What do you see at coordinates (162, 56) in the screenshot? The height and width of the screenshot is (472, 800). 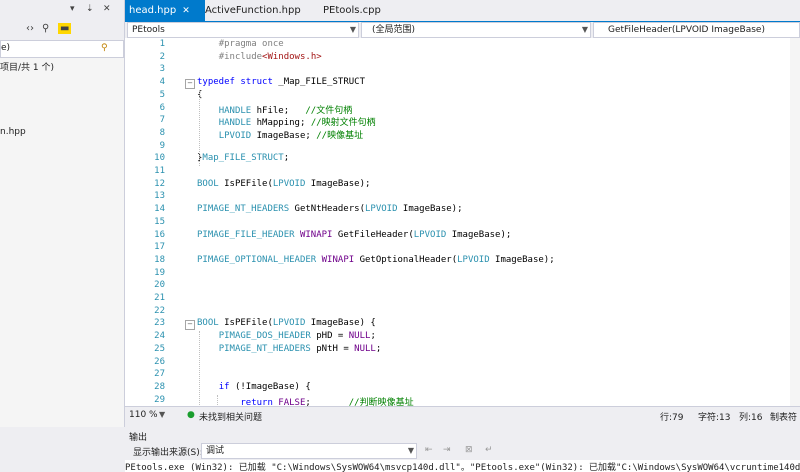 I see `line-number: 2` at bounding box center [162, 56].